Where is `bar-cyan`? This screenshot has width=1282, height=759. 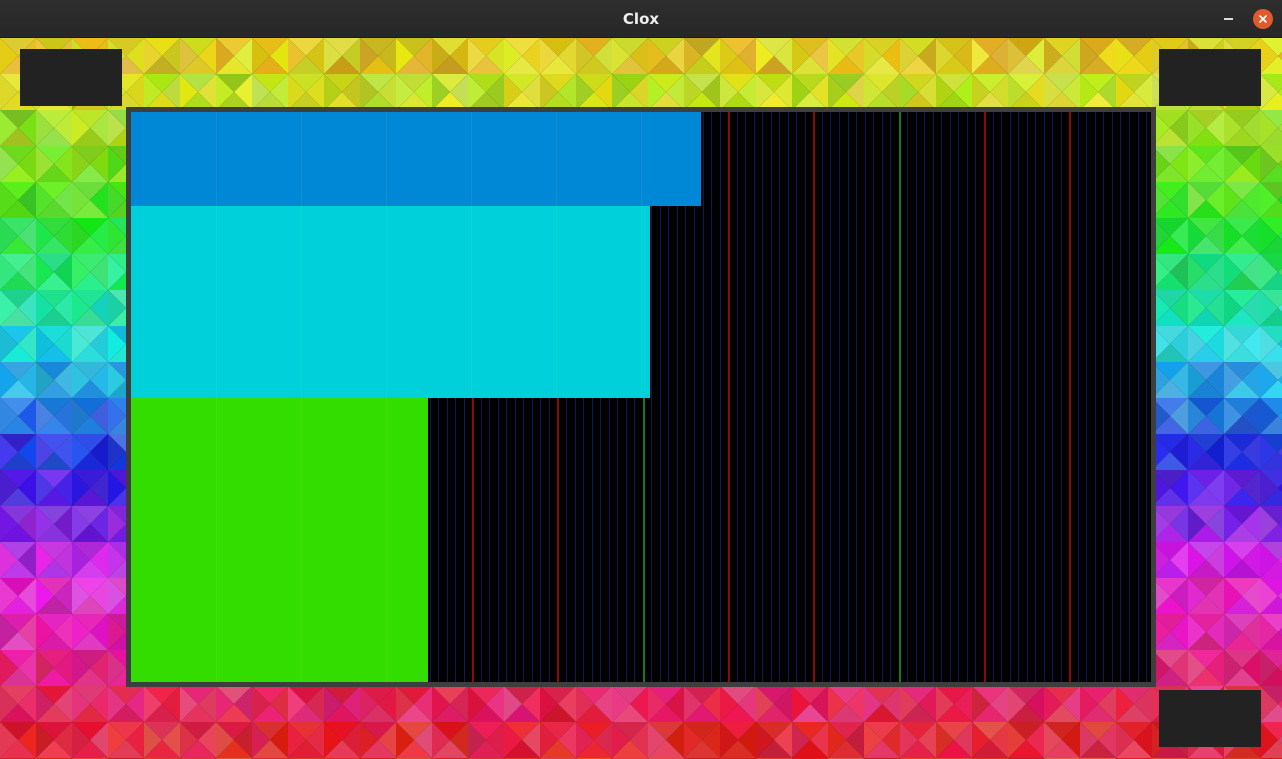 bar-cyan is located at coordinates (390, 302).